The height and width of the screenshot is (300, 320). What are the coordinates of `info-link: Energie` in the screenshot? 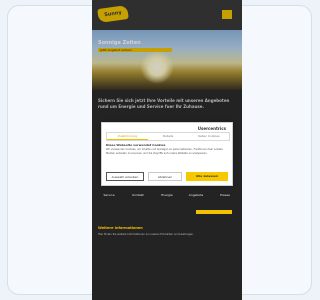 It's located at (167, 195).